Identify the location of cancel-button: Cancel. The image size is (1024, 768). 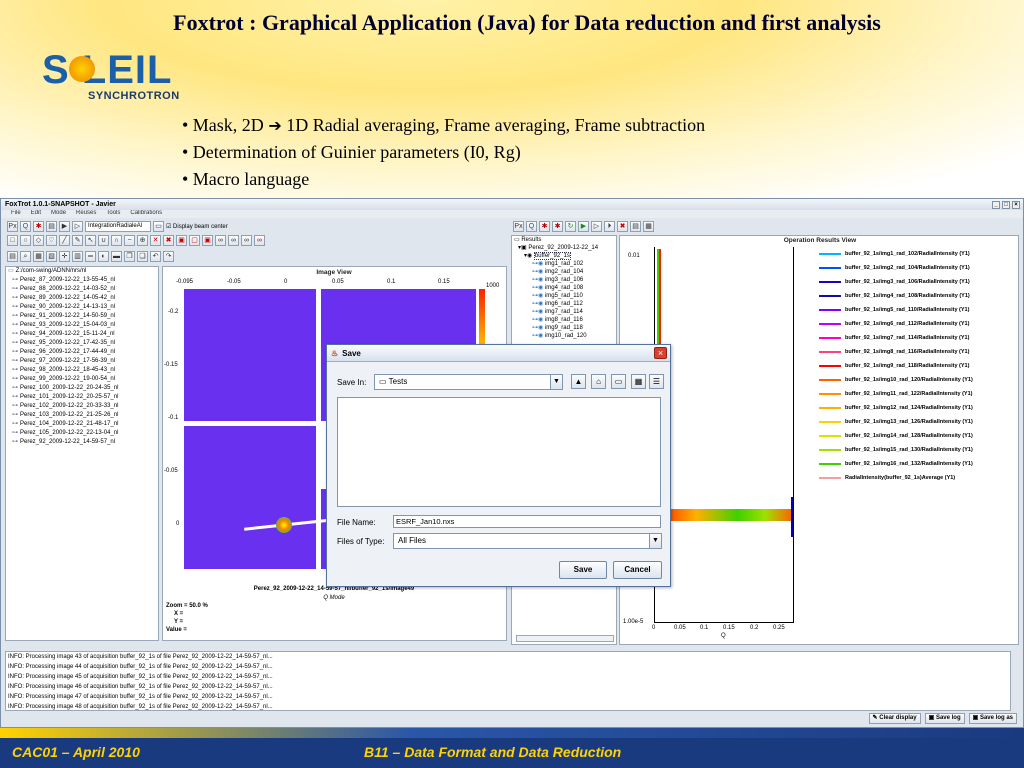
(637, 570).